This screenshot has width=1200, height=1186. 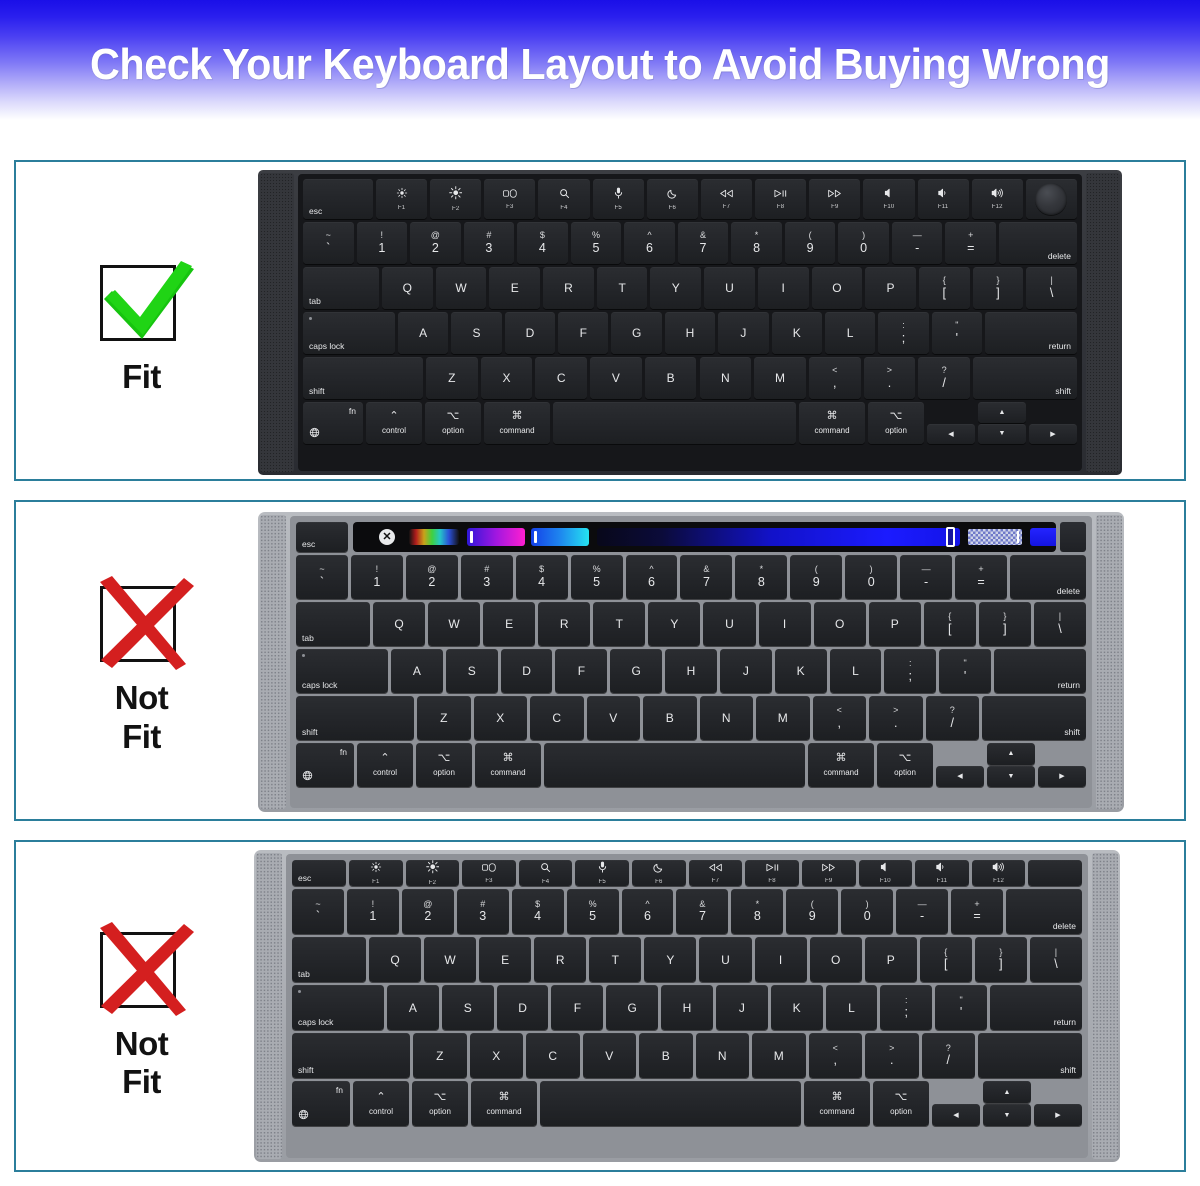 I want to click on key-arrow-up: ▲, so click(x=1011, y=754).